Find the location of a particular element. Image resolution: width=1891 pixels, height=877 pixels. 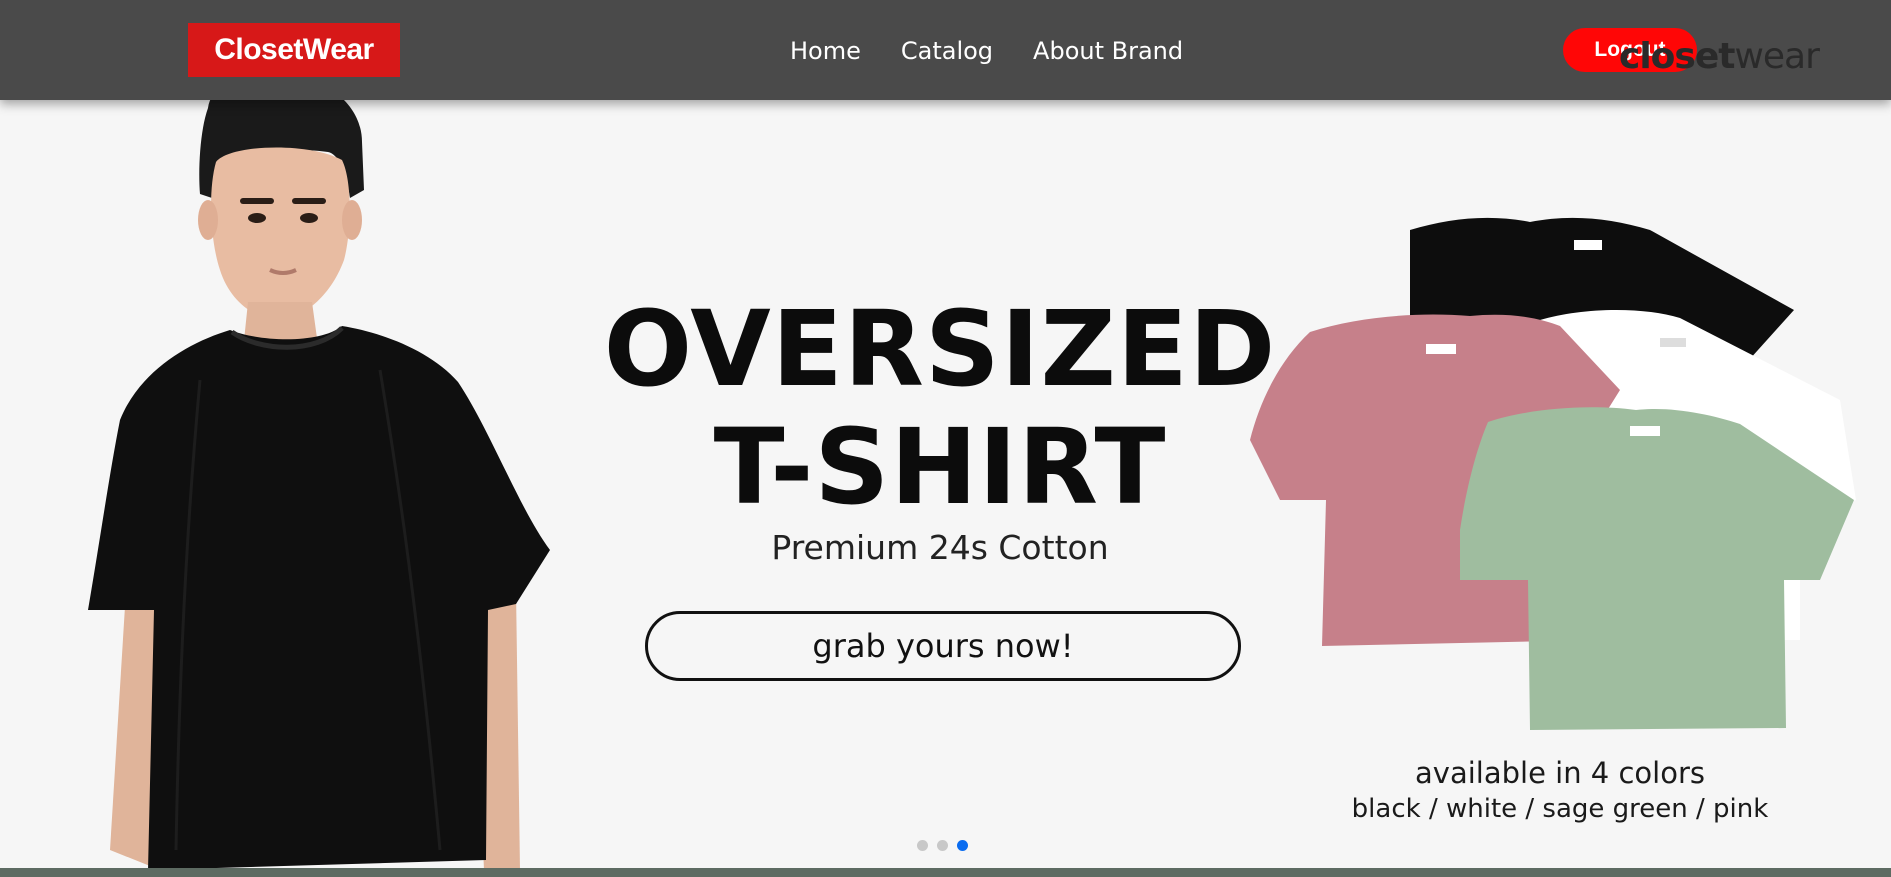

nav-home-link: Home is located at coordinates (825, 51).